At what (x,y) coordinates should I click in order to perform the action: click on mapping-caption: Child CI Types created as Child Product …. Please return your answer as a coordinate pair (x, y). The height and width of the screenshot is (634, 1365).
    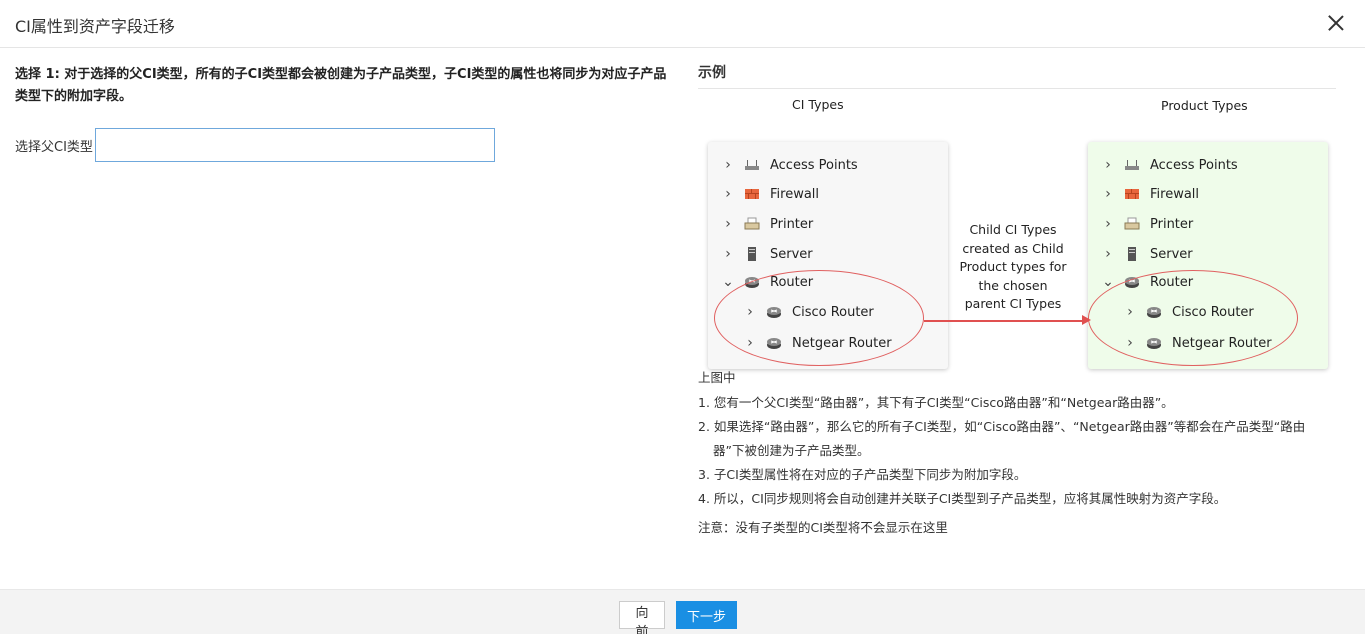
    Looking at the image, I should click on (1013, 266).